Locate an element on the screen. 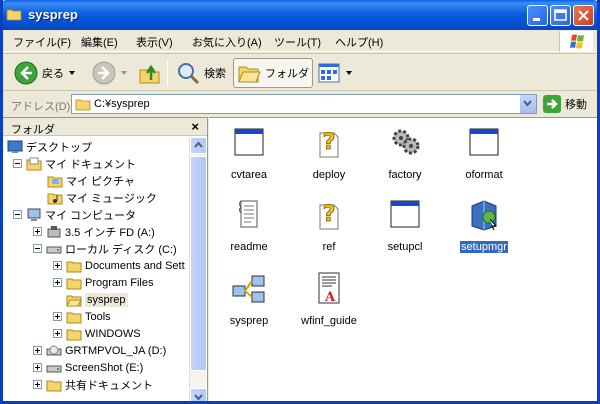 The image size is (600, 404). file-item: ? deploy is located at coordinates (329, 152).